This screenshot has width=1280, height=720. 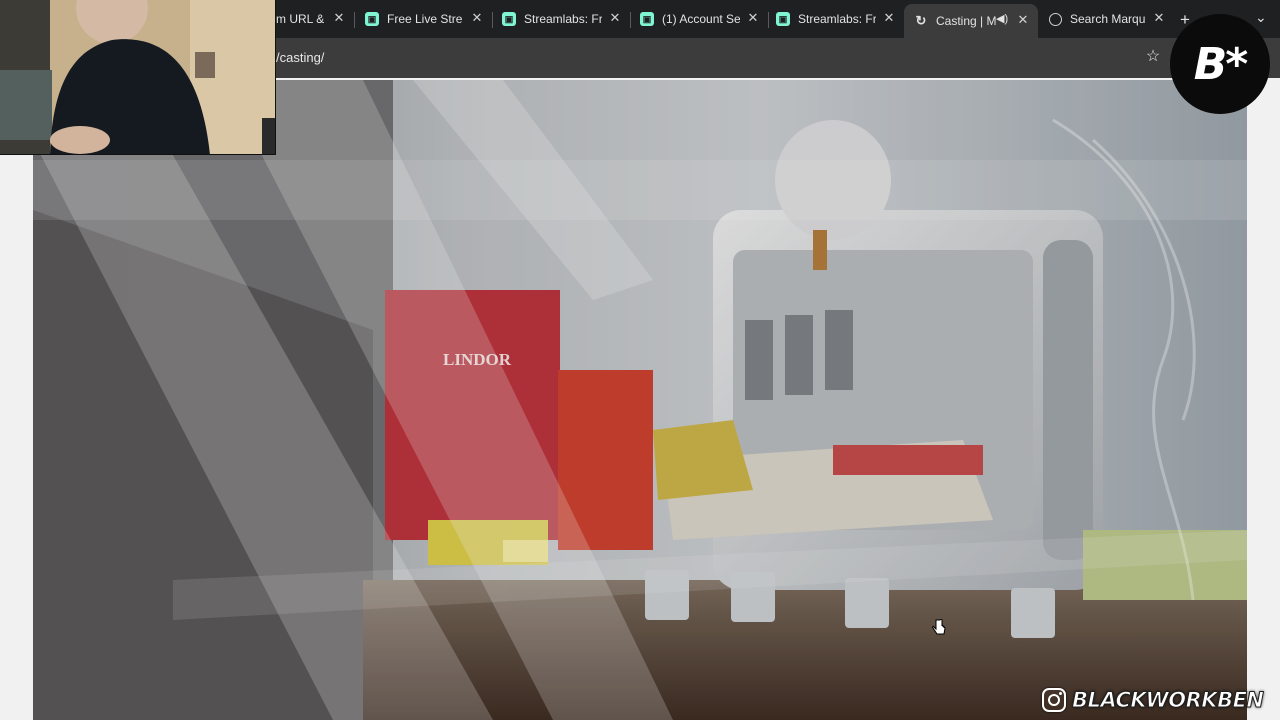 What do you see at coordinates (939, 627) in the screenshot?
I see `hand-cursor-icon` at bounding box center [939, 627].